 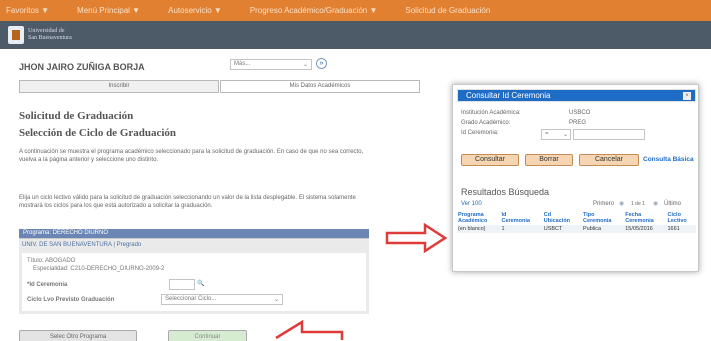 What do you see at coordinates (672, 204) in the screenshot?
I see `pager-last: Último` at bounding box center [672, 204].